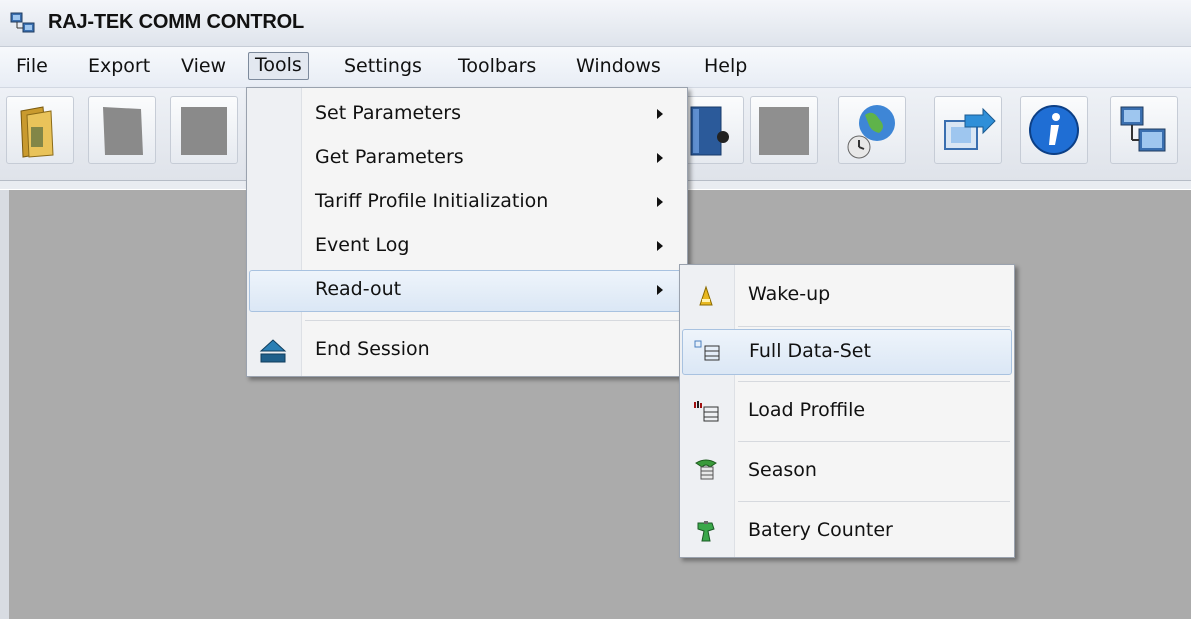 The height and width of the screenshot is (619, 1191). I want to click on eject-icon, so click(273, 351).